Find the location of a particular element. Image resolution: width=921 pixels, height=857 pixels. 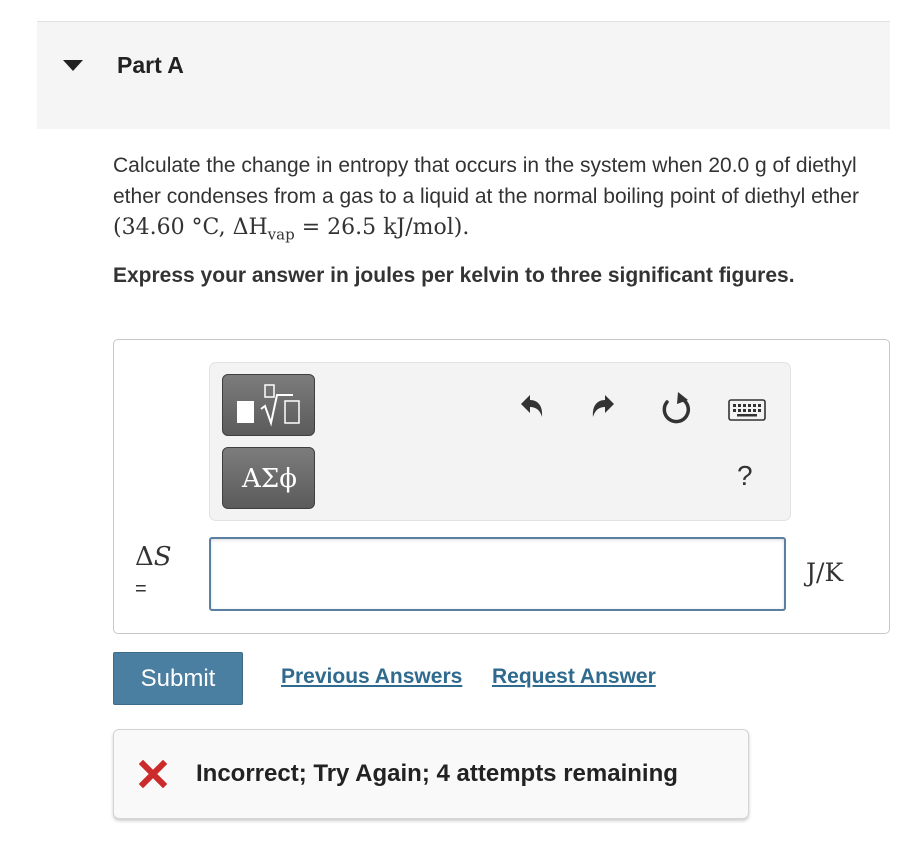

part-title: Part A is located at coordinates (150, 65).